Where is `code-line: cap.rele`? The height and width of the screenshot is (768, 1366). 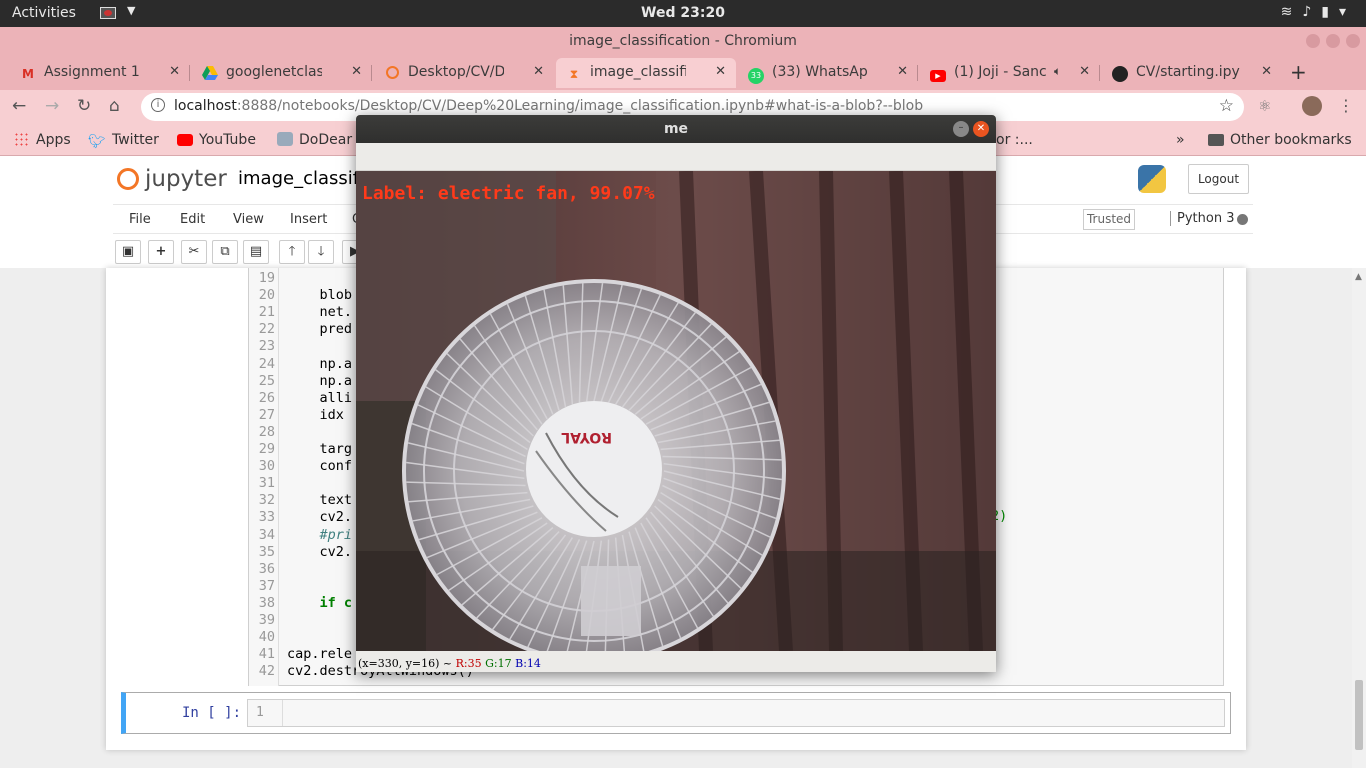
code-line: cap.rele is located at coordinates (320, 654).